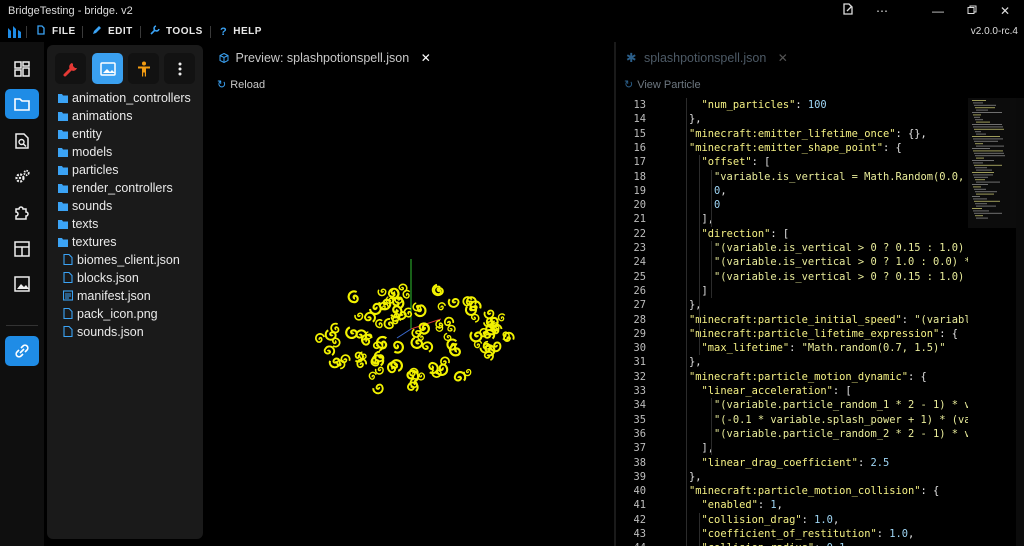  What do you see at coordinates (631, 543) in the screenshot?
I see `line-number: 44` at bounding box center [631, 543].